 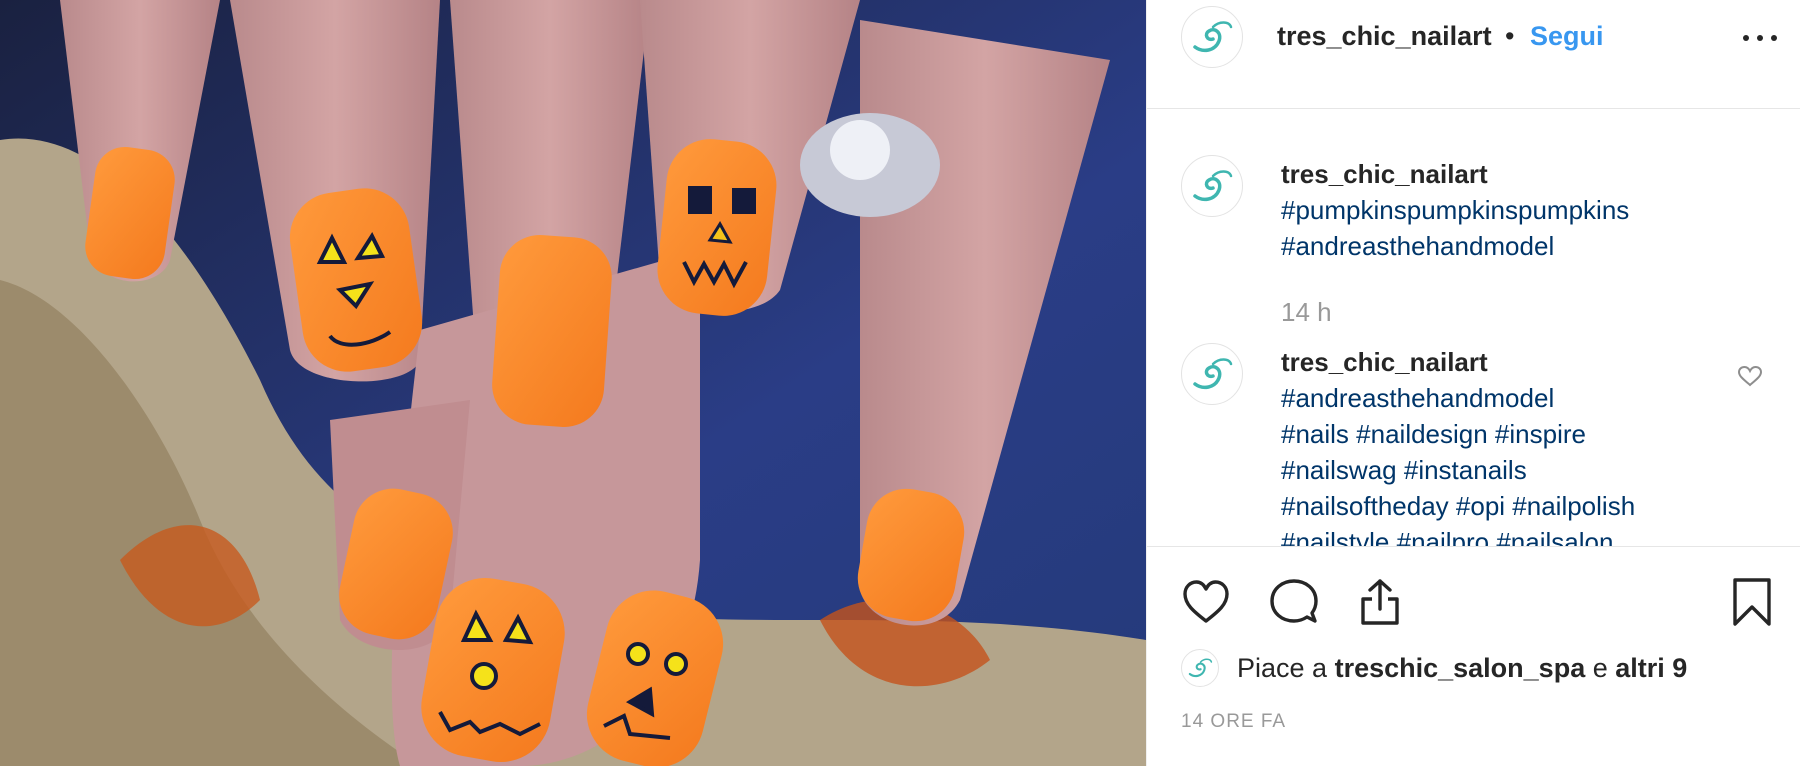 What do you see at coordinates (1282, 668) in the screenshot?
I see `likes-prefix: Piace a` at bounding box center [1282, 668].